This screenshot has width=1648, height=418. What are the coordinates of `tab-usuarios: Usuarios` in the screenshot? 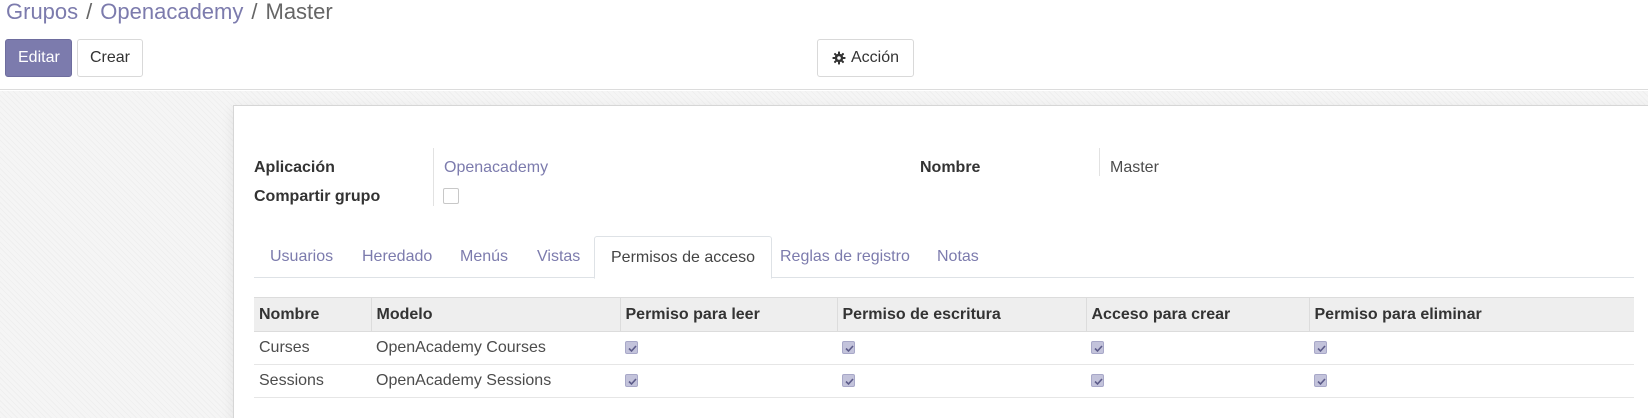 It's located at (301, 257).